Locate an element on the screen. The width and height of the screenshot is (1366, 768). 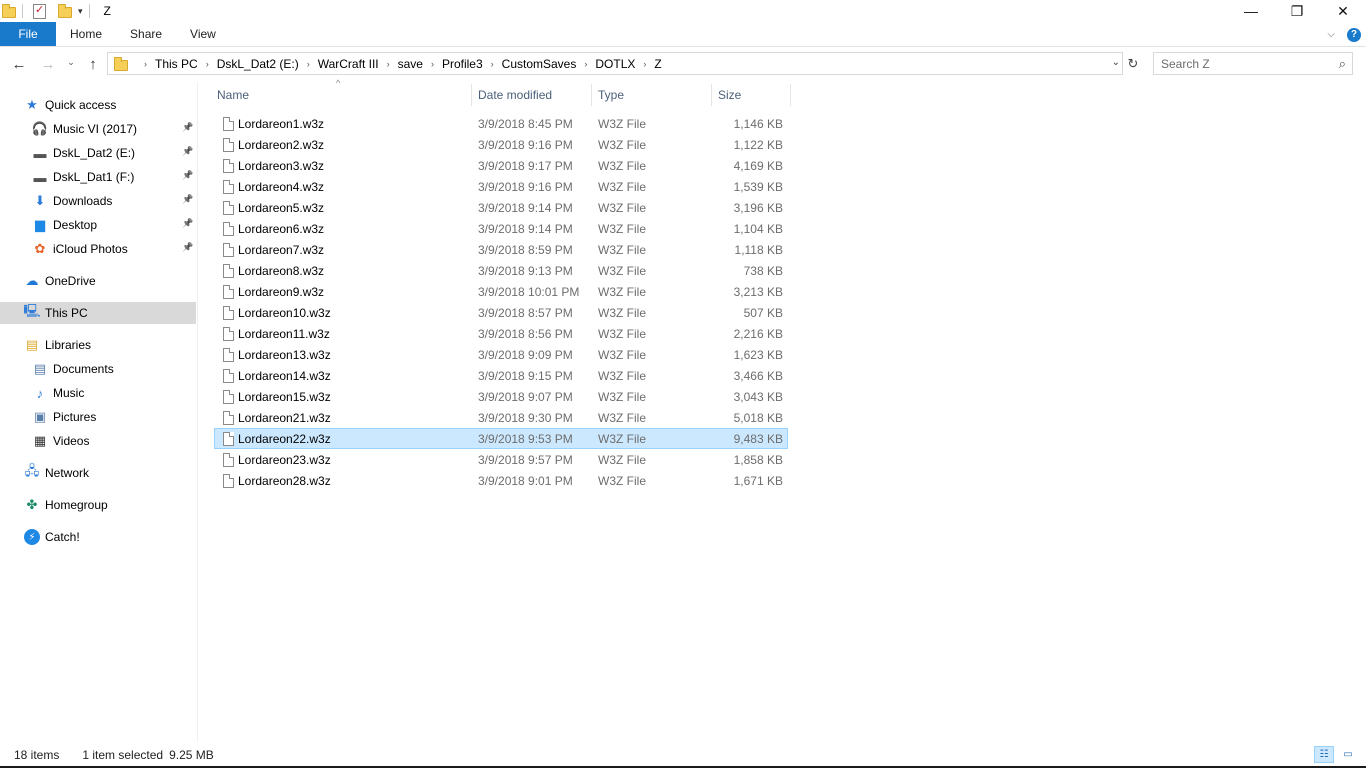
refresh-button: ↻ is located at coordinates (1133, 63).